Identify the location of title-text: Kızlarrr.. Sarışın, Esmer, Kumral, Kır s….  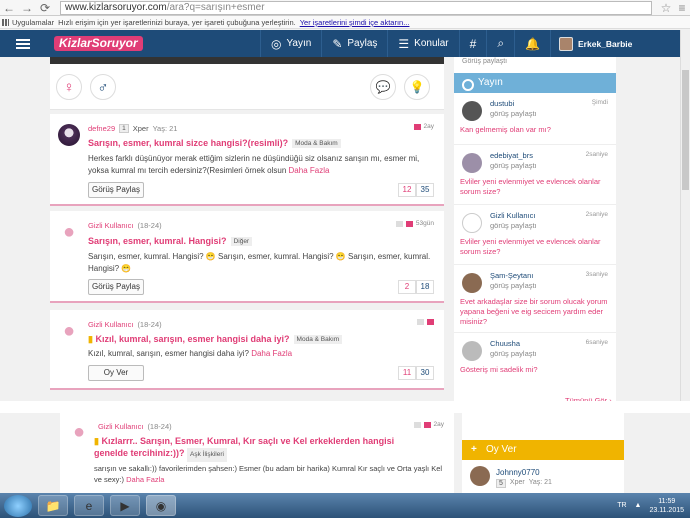
(244, 447).